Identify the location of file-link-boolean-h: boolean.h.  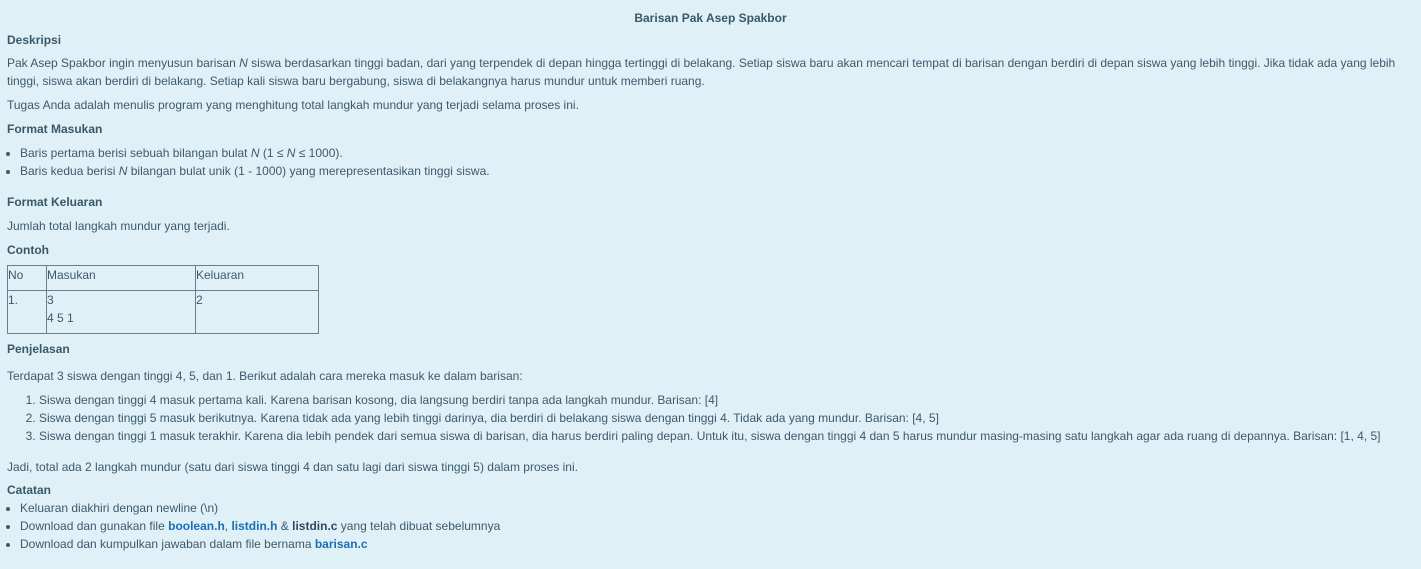
(196, 526).